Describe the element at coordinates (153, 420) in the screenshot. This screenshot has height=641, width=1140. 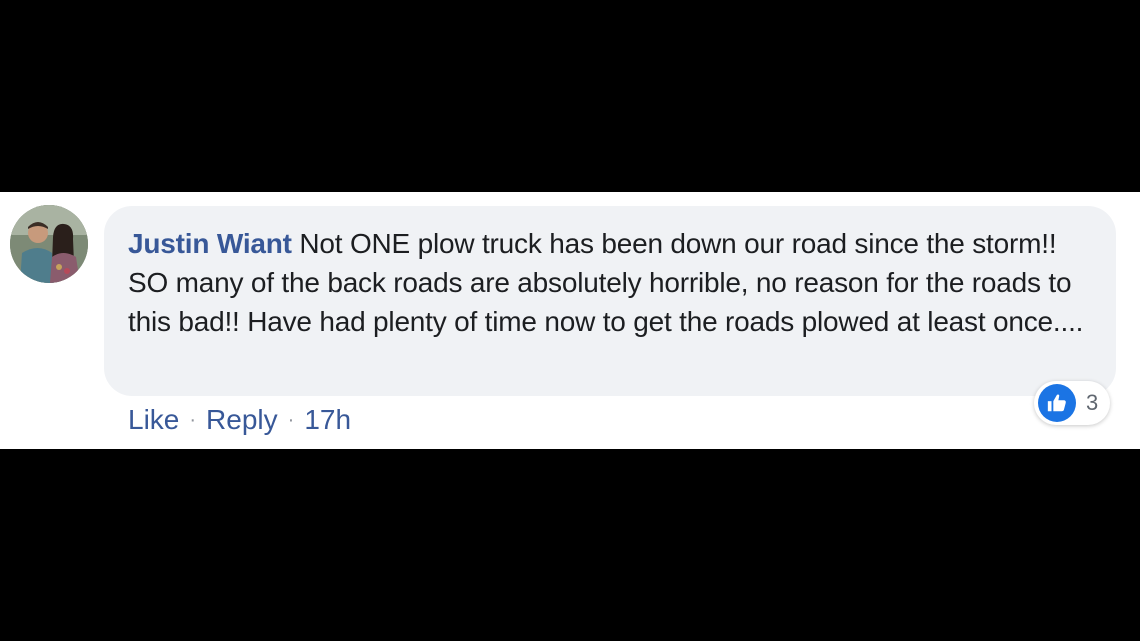
I see `like-button: Like` at that location.